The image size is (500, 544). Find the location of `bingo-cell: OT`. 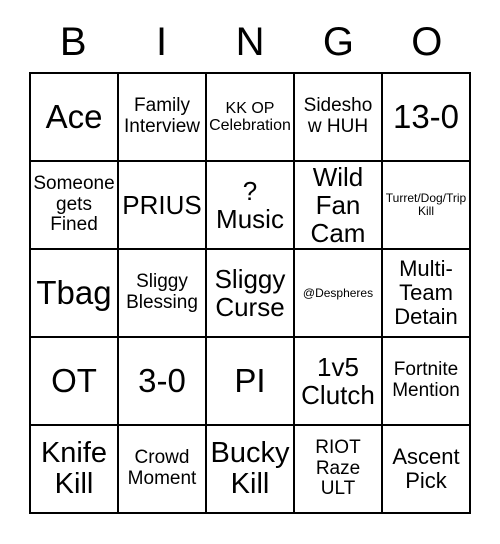

bingo-cell: OT is located at coordinates (75, 382).